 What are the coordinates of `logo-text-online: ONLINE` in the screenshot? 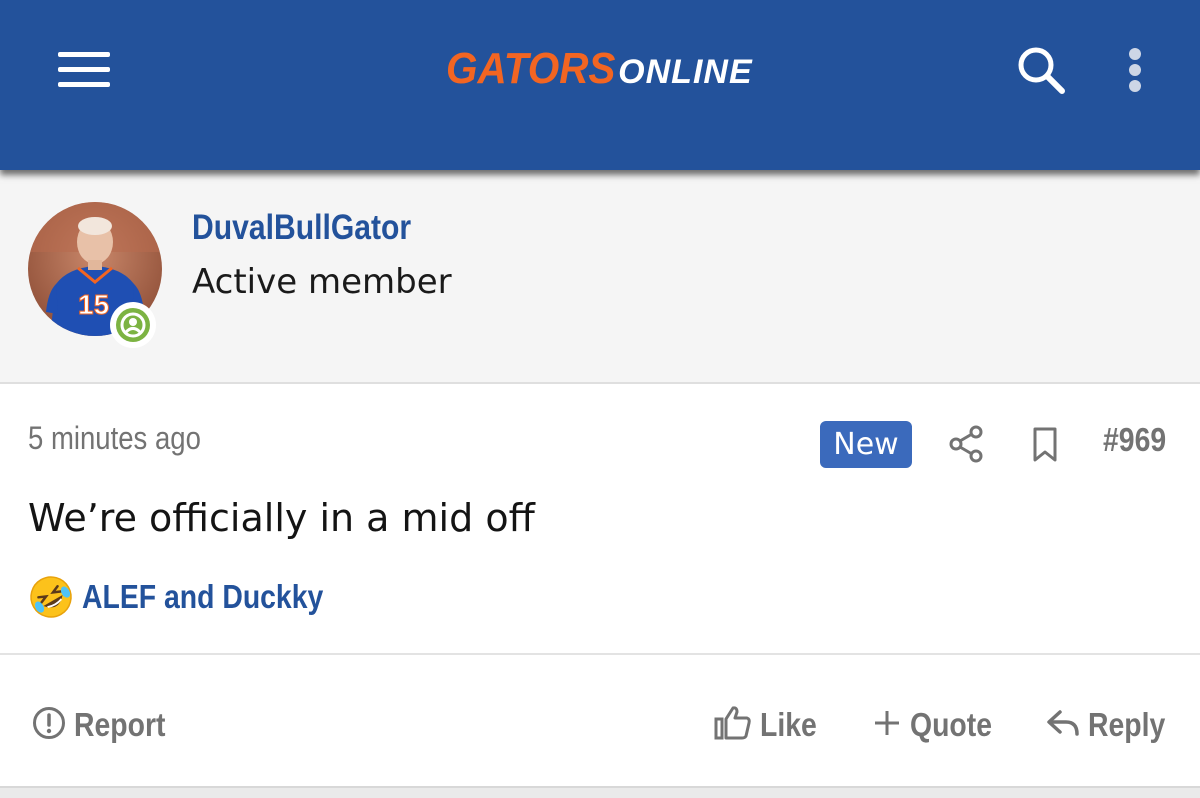 It's located at (685, 72).